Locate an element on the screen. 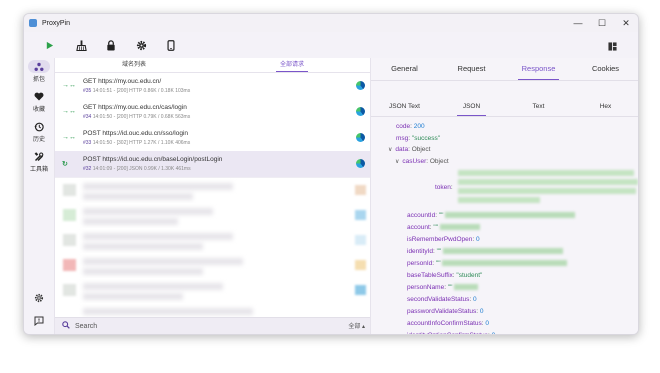  lock-icon is located at coordinates (111, 45).